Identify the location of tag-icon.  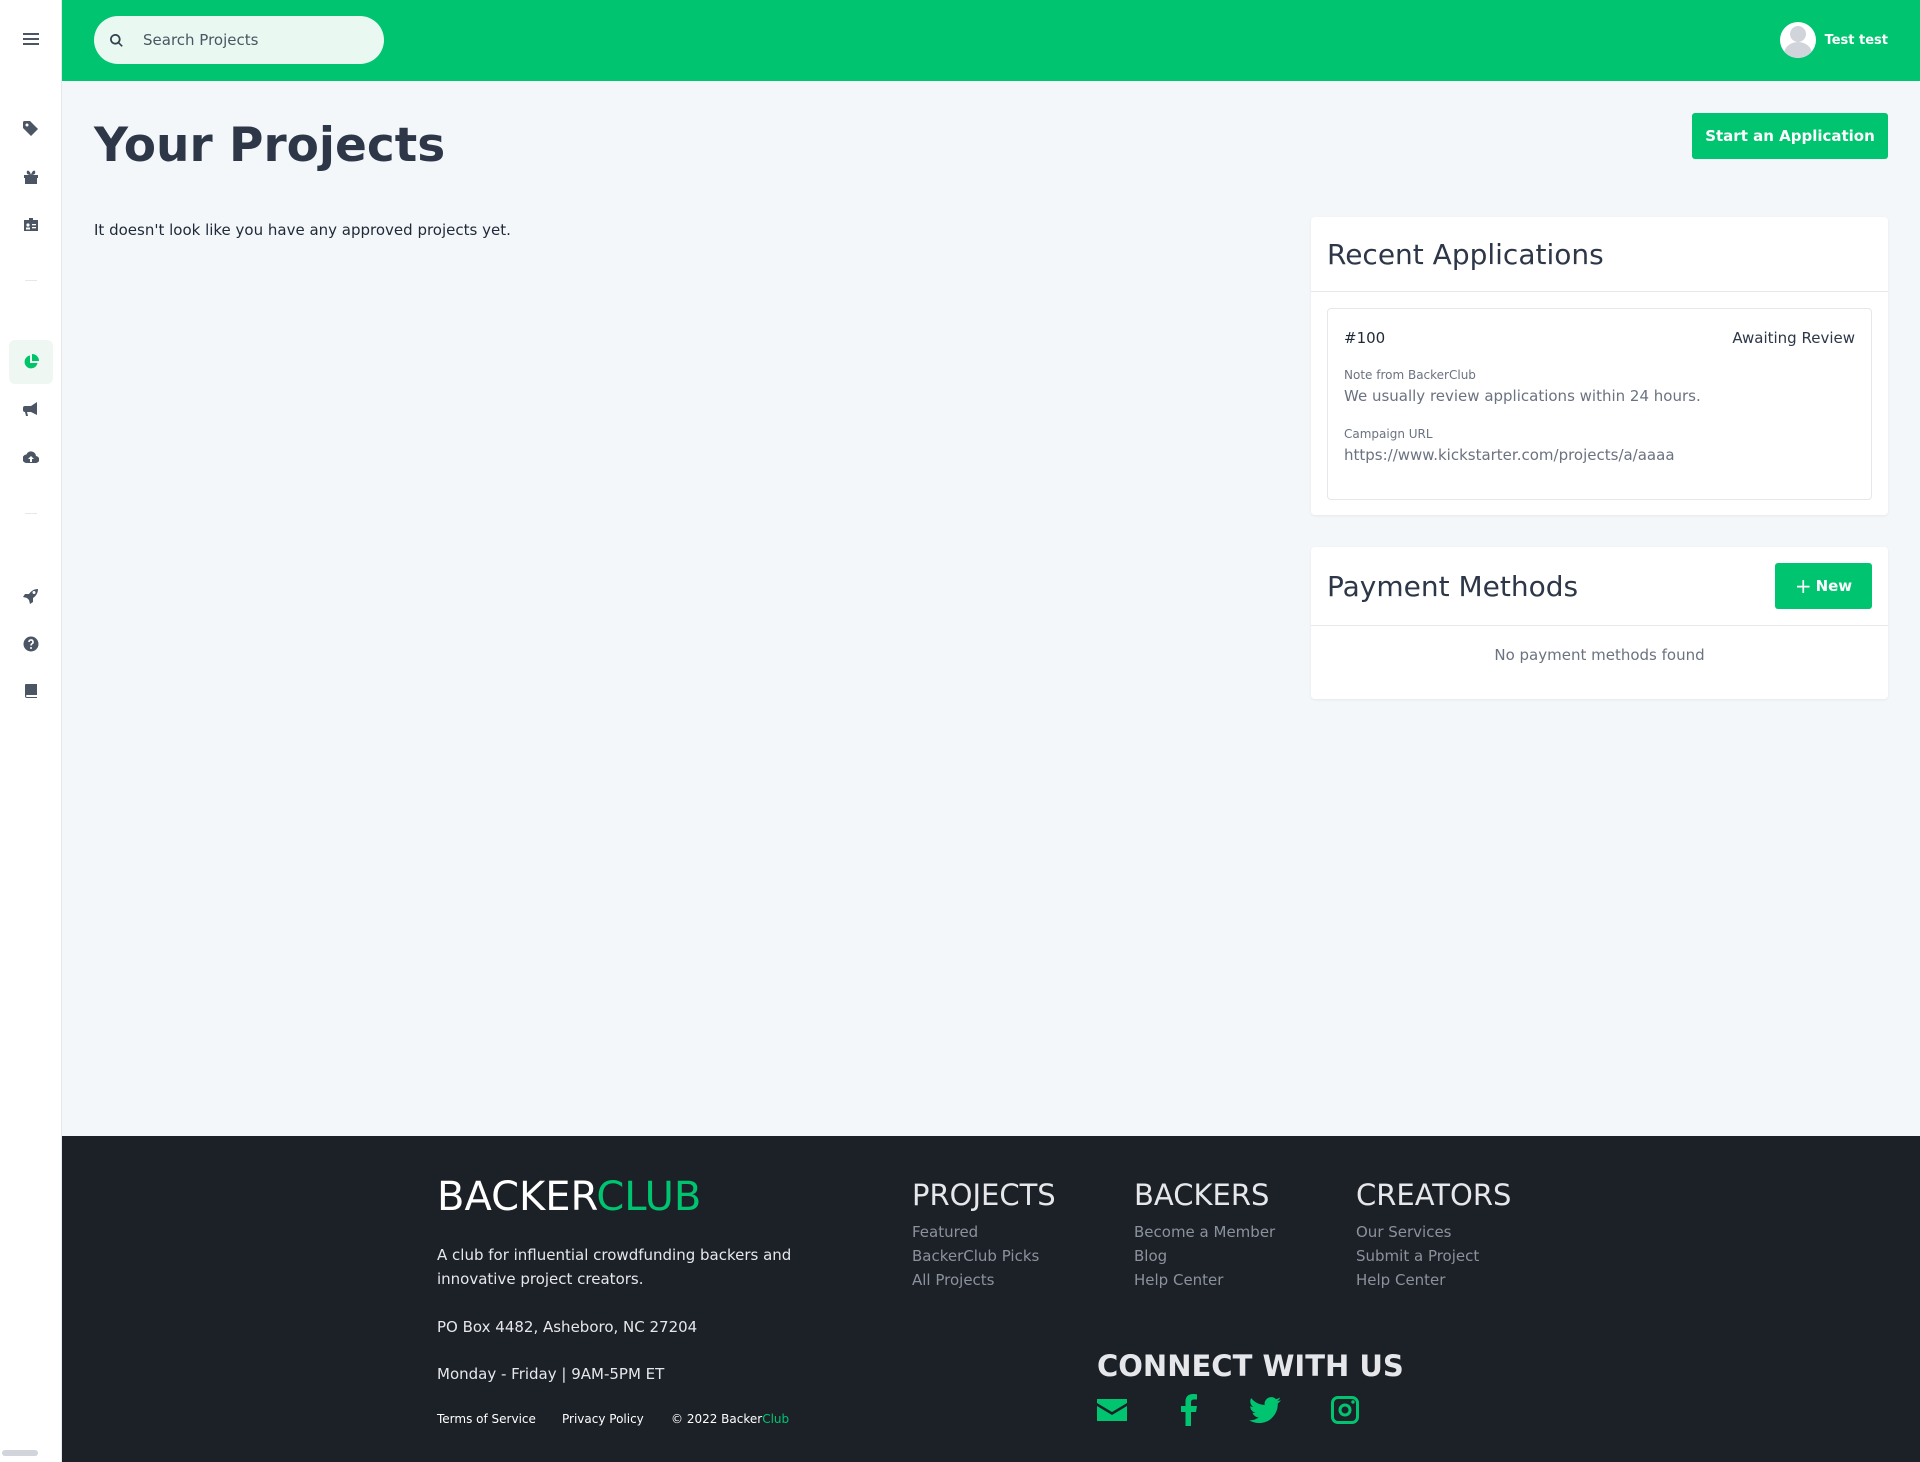
(30, 128).